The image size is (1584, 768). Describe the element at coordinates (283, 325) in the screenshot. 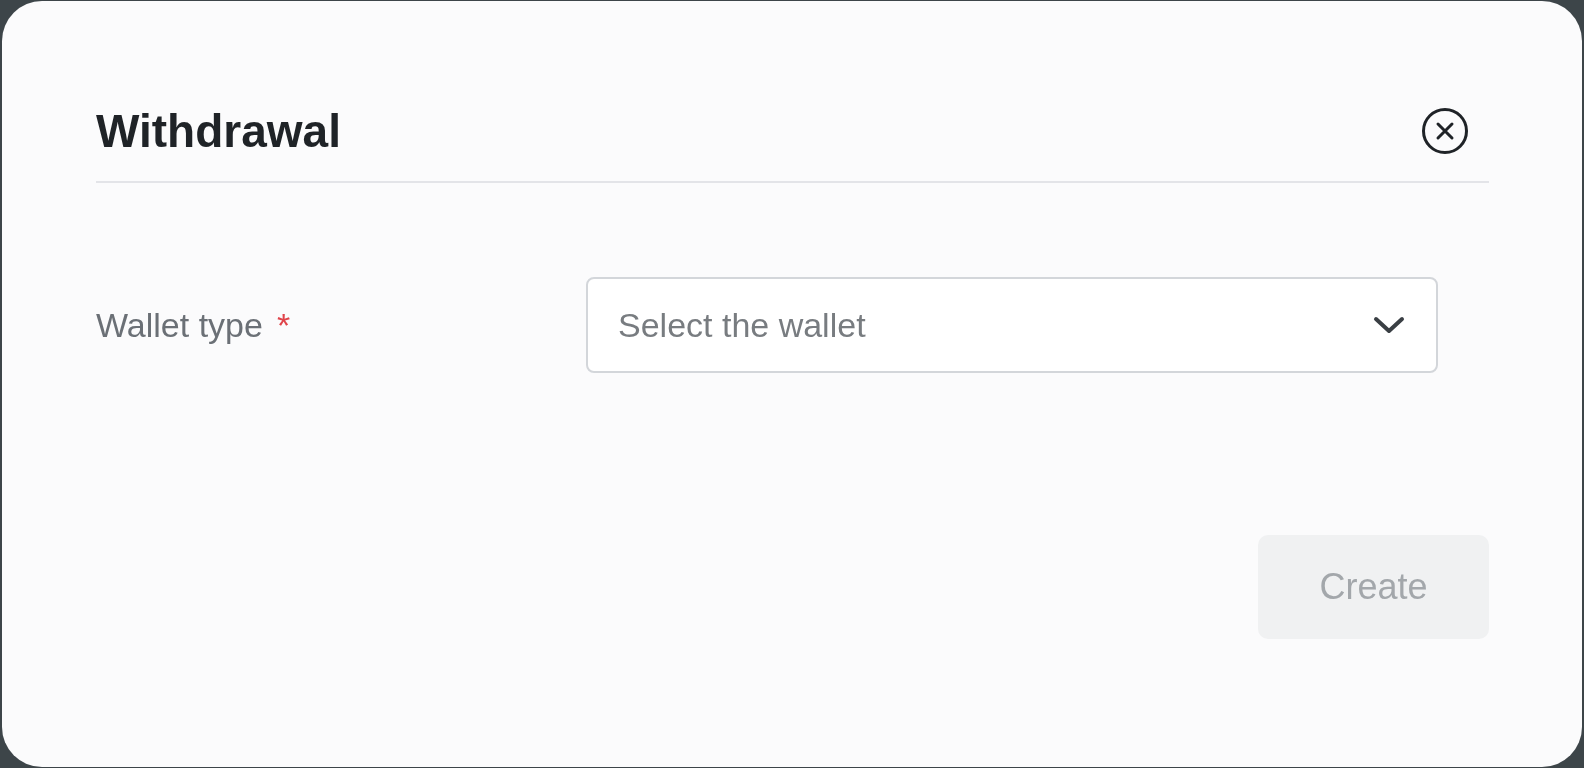

I see `required-mark: *` at that location.